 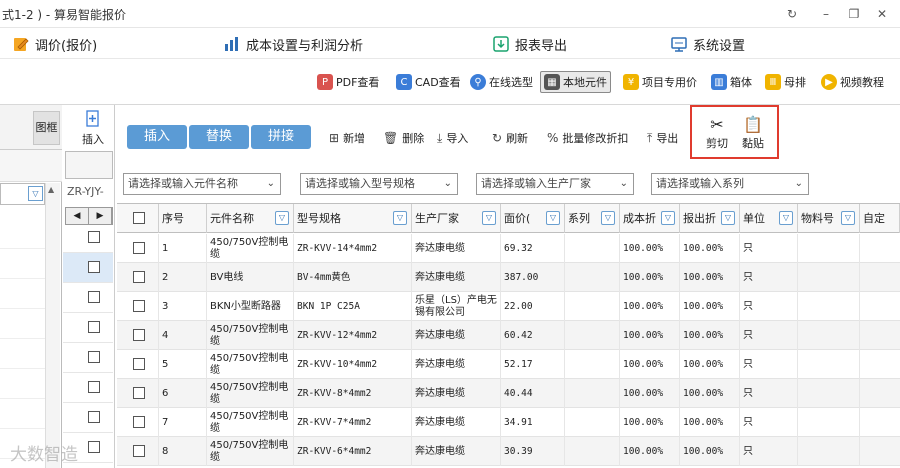 What do you see at coordinates (501, 82) in the screenshot?
I see `online-selection-button: ⚲ 在线选型` at bounding box center [501, 82].